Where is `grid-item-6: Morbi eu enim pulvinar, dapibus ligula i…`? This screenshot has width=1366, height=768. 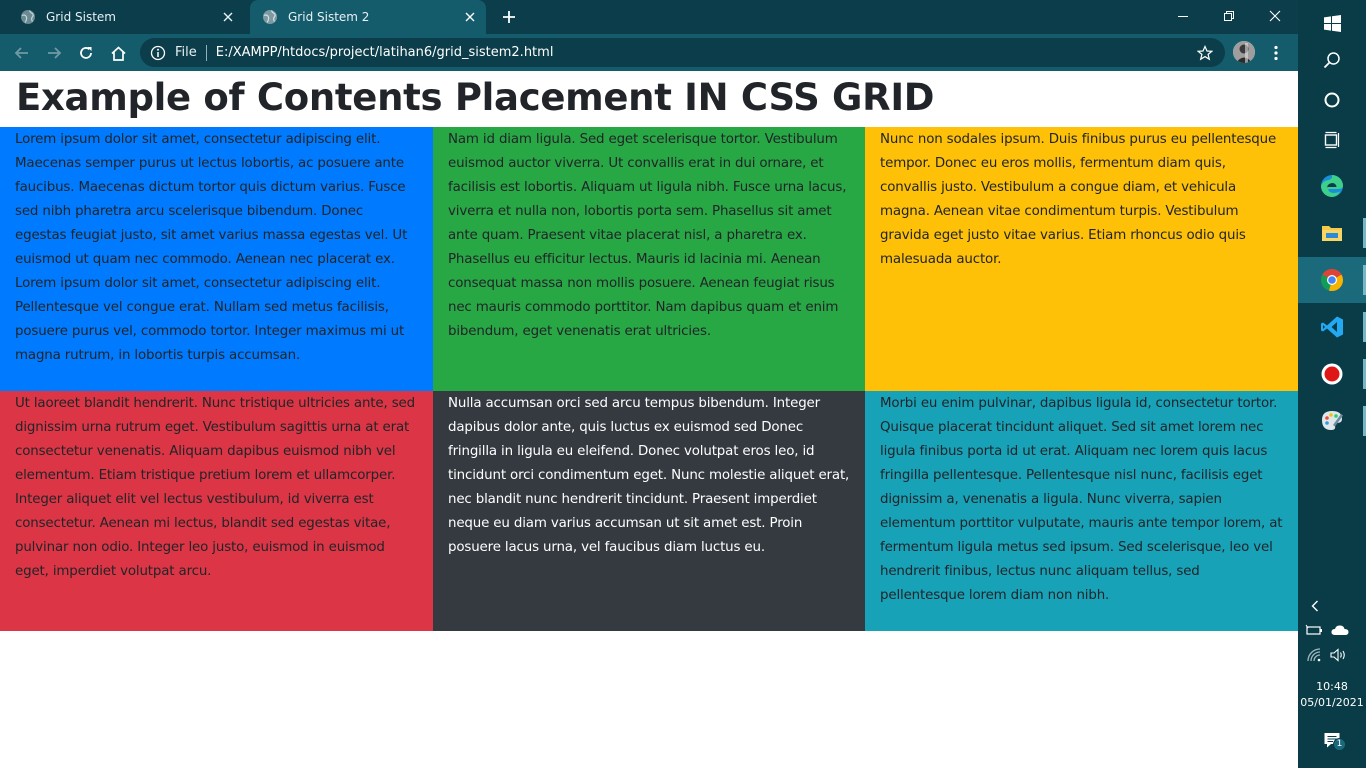 grid-item-6: Morbi eu enim pulvinar, dapibus ligula i… is located at coordinates (1081, 511).